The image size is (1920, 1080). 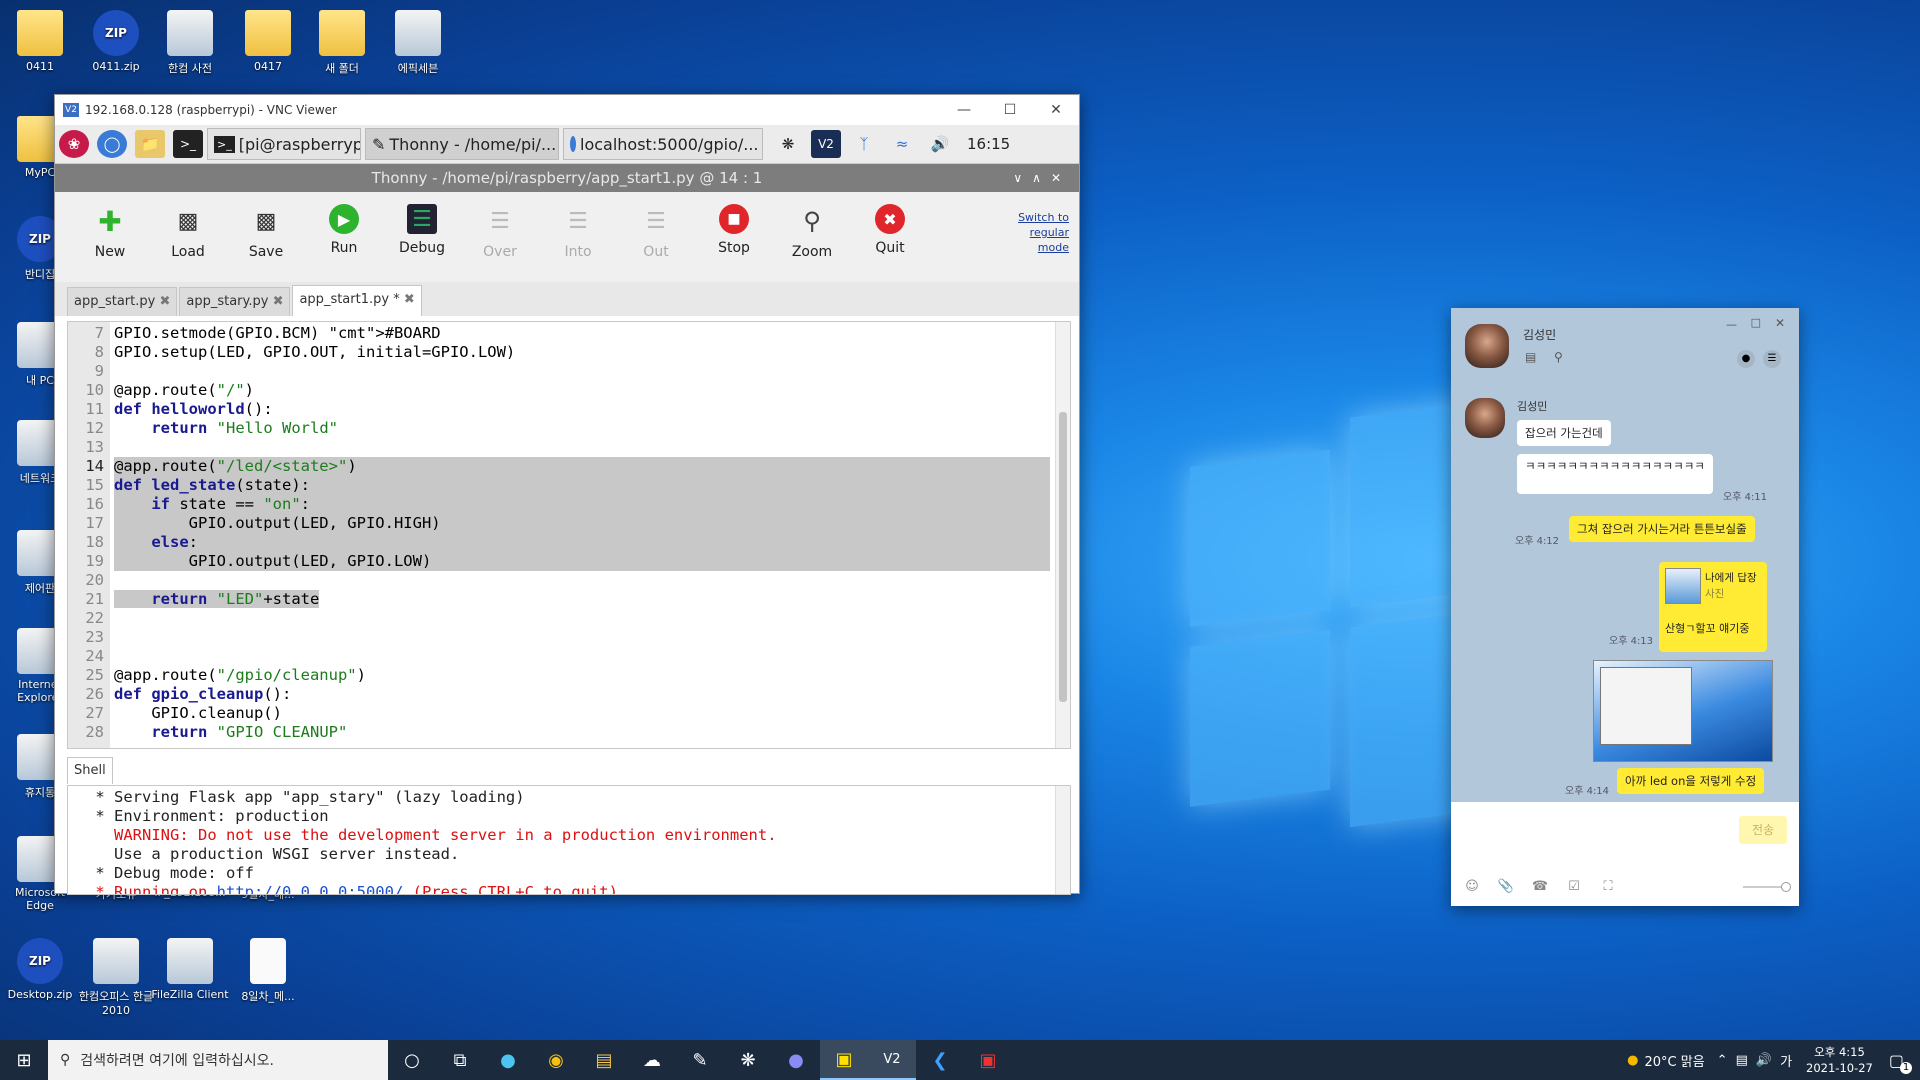 I want to click on toolbar-load-button: ▩ Load, so click(x=188, y=226).